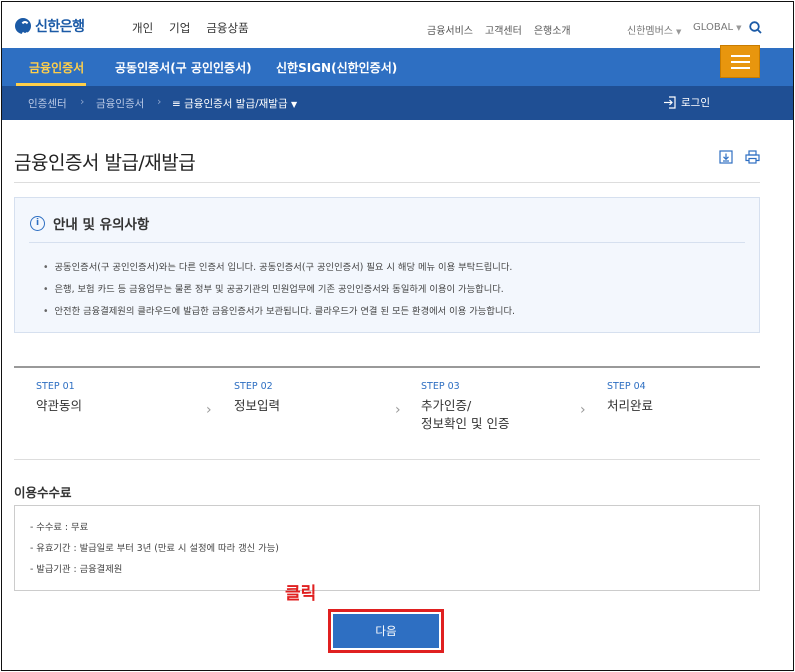 This screenshot has height=672, width=795. I want to click on step-label: 정보입력, so click(257, 405).